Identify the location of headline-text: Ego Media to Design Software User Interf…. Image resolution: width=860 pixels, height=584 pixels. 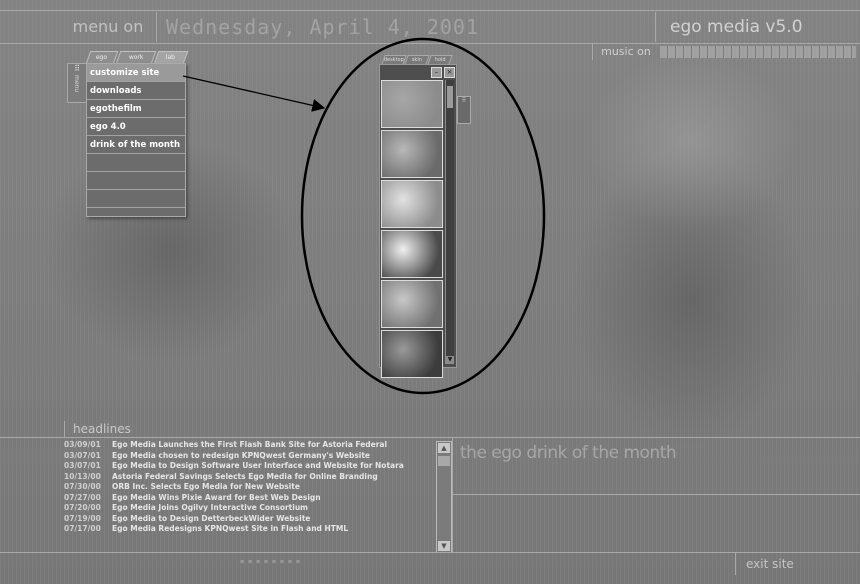
(258, 465).